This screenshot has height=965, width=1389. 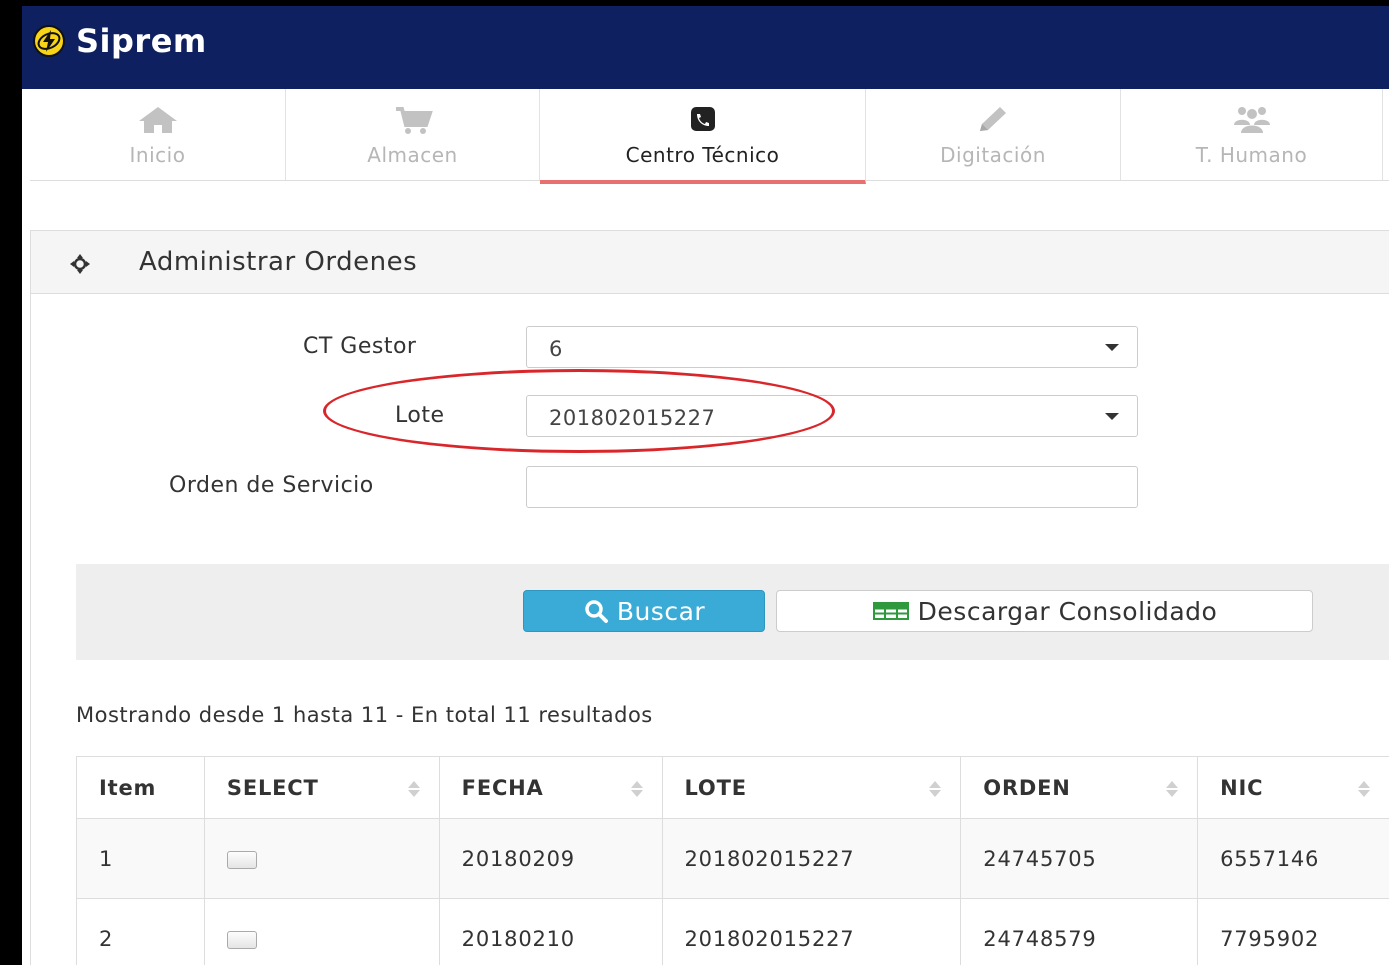 What do you see at coordinates (702, 118) in the screenshot?
I see `phone-icon` at bounding box center [702, 118].